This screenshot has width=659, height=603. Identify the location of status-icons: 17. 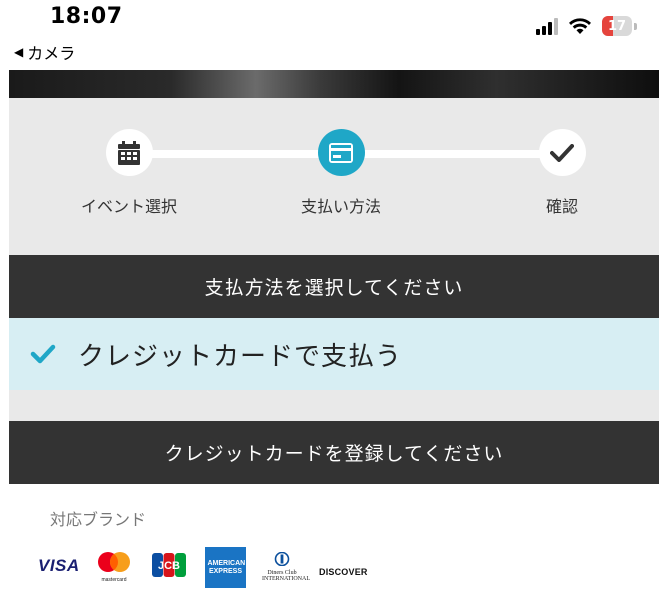
(586, 26).